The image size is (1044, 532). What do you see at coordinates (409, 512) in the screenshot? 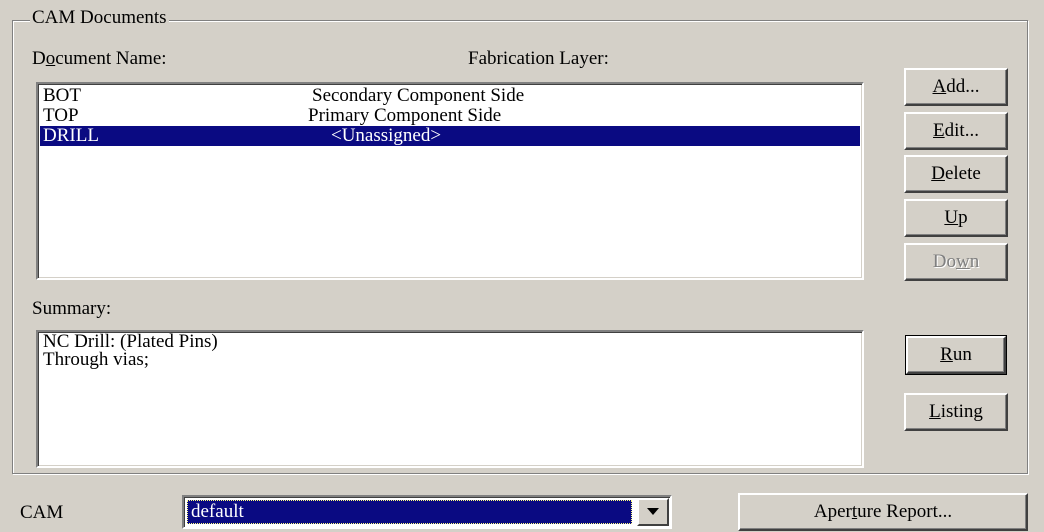
I see `cam-dropdown-value: default` at bounding box center [409, 512].